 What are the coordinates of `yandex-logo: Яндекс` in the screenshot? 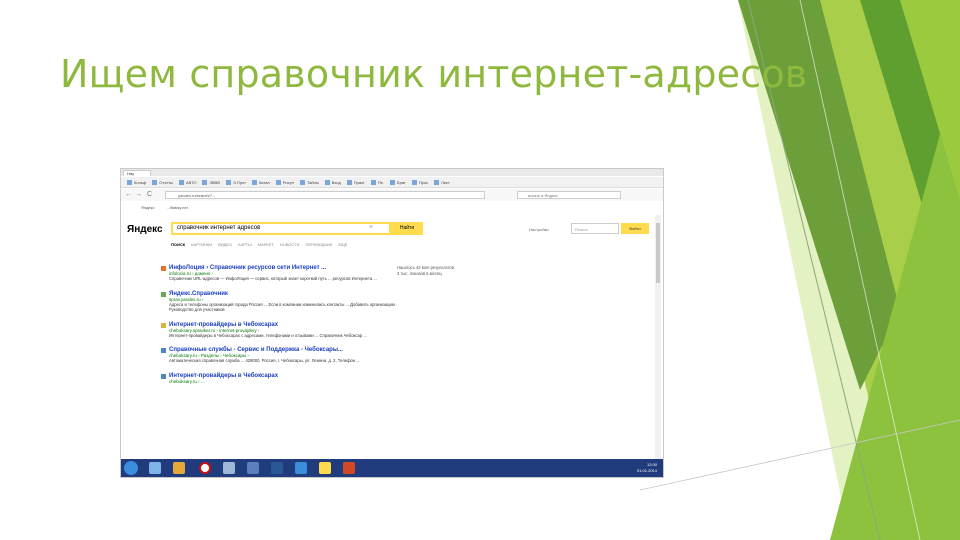 It's located at (145, 229).